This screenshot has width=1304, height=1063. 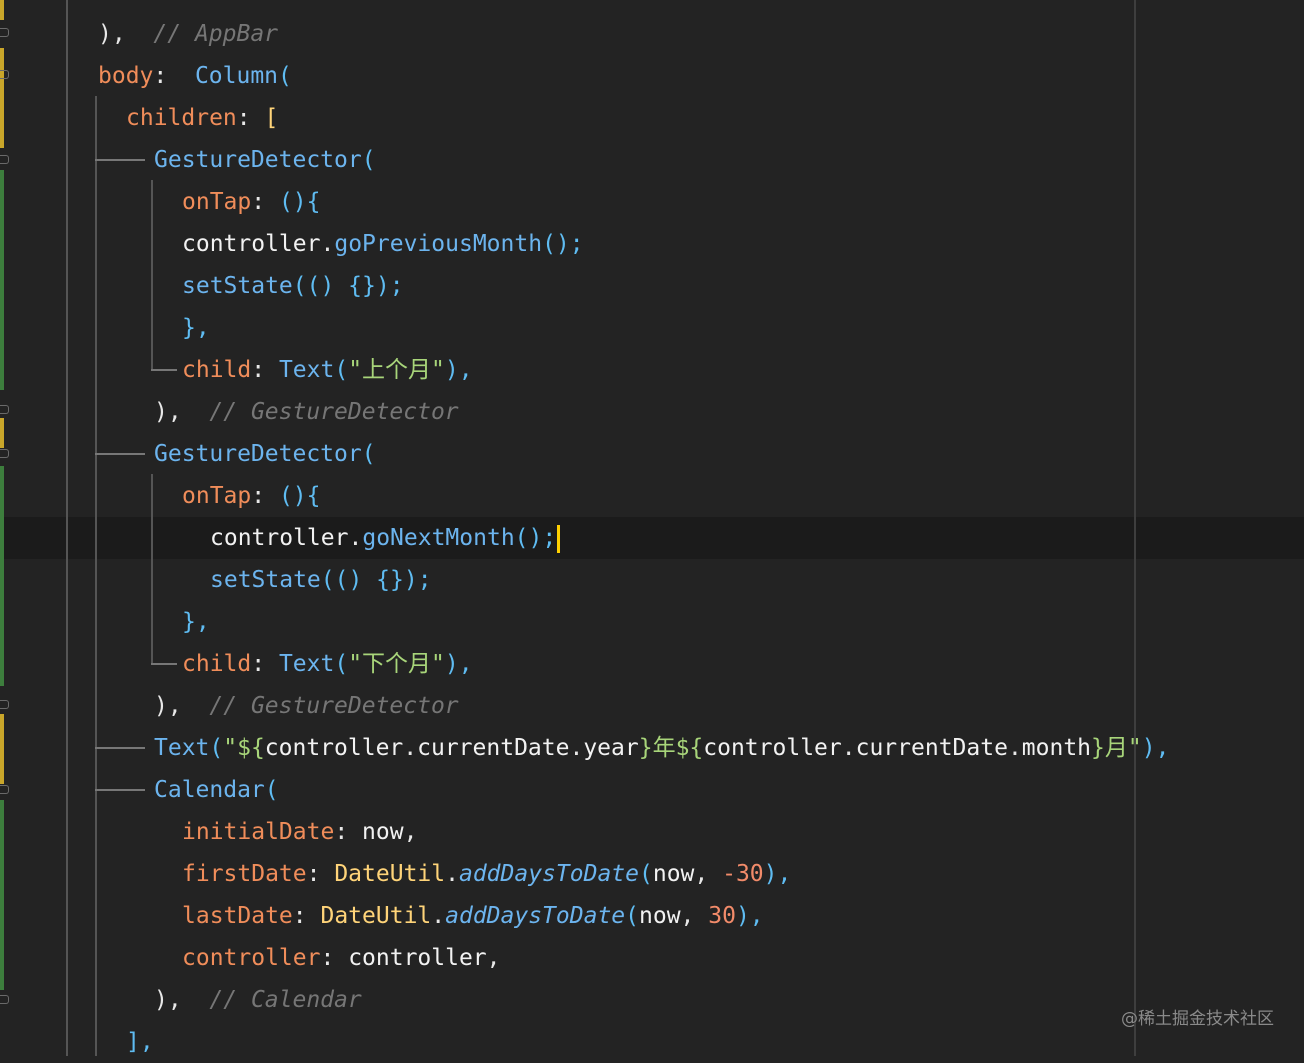 I want to click on code-line: ), // Calendar, so click(x=258, y=1000).